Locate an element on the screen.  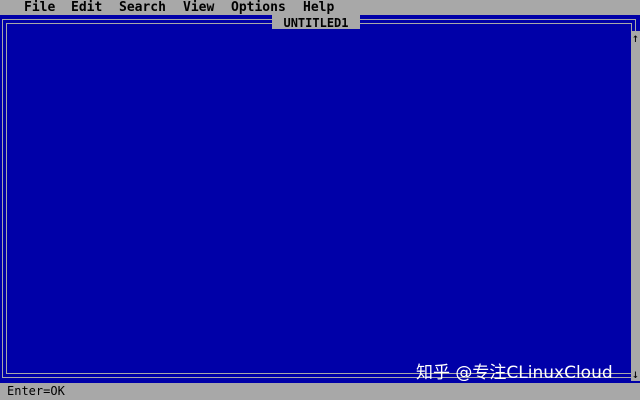
menu-options: Options is located at coordinates (258, 7).